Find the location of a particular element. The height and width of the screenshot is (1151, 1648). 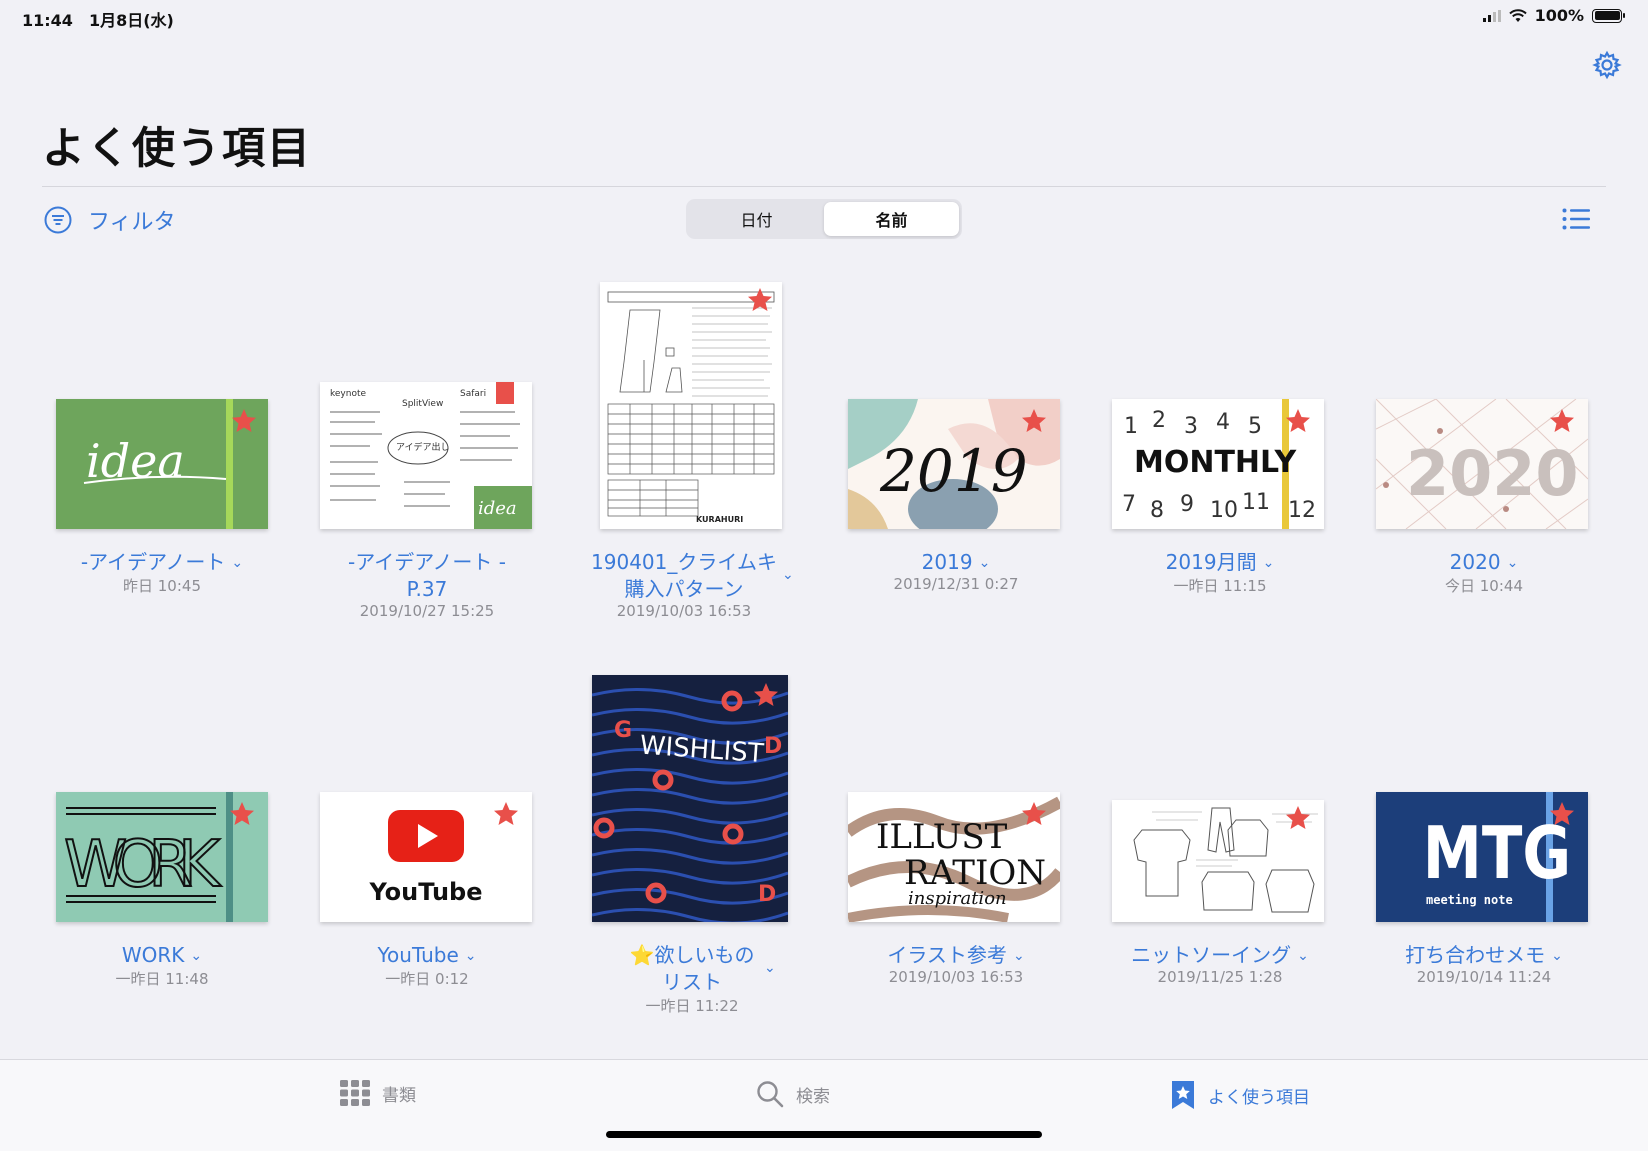

svg-text: 9 is located at coordinates (1187, 504).